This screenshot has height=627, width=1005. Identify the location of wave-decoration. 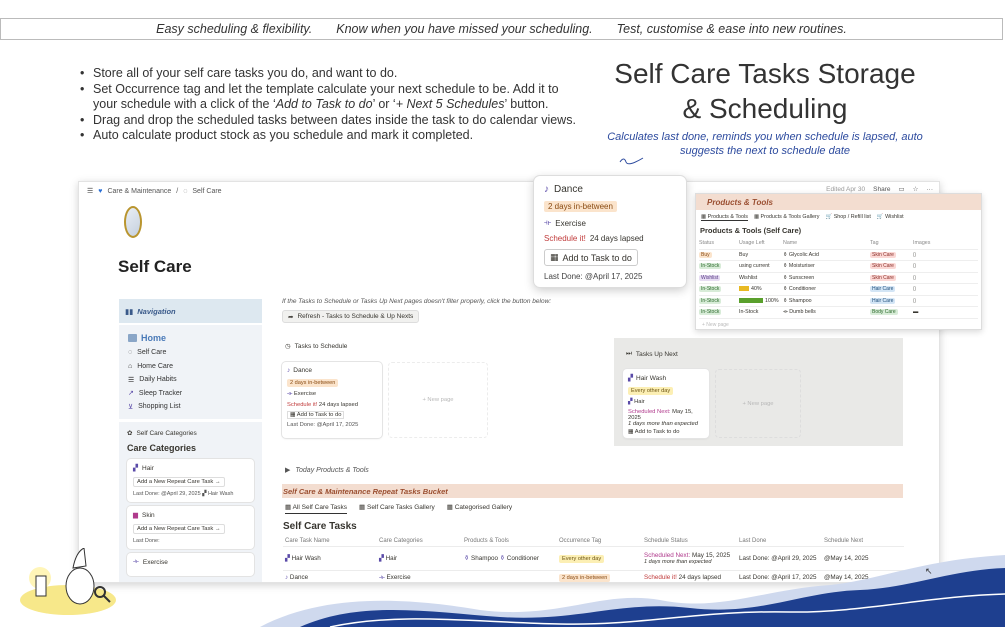
(632, 591).